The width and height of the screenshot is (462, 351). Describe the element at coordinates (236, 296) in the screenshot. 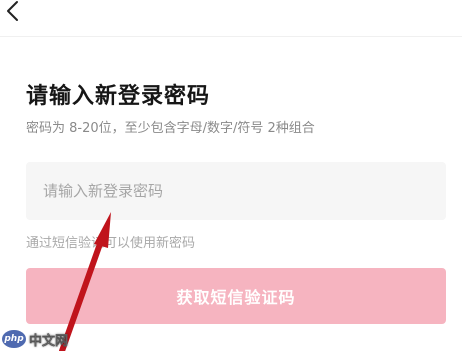

I see `get-sms-code-button: 获取短信验证码` at that location.